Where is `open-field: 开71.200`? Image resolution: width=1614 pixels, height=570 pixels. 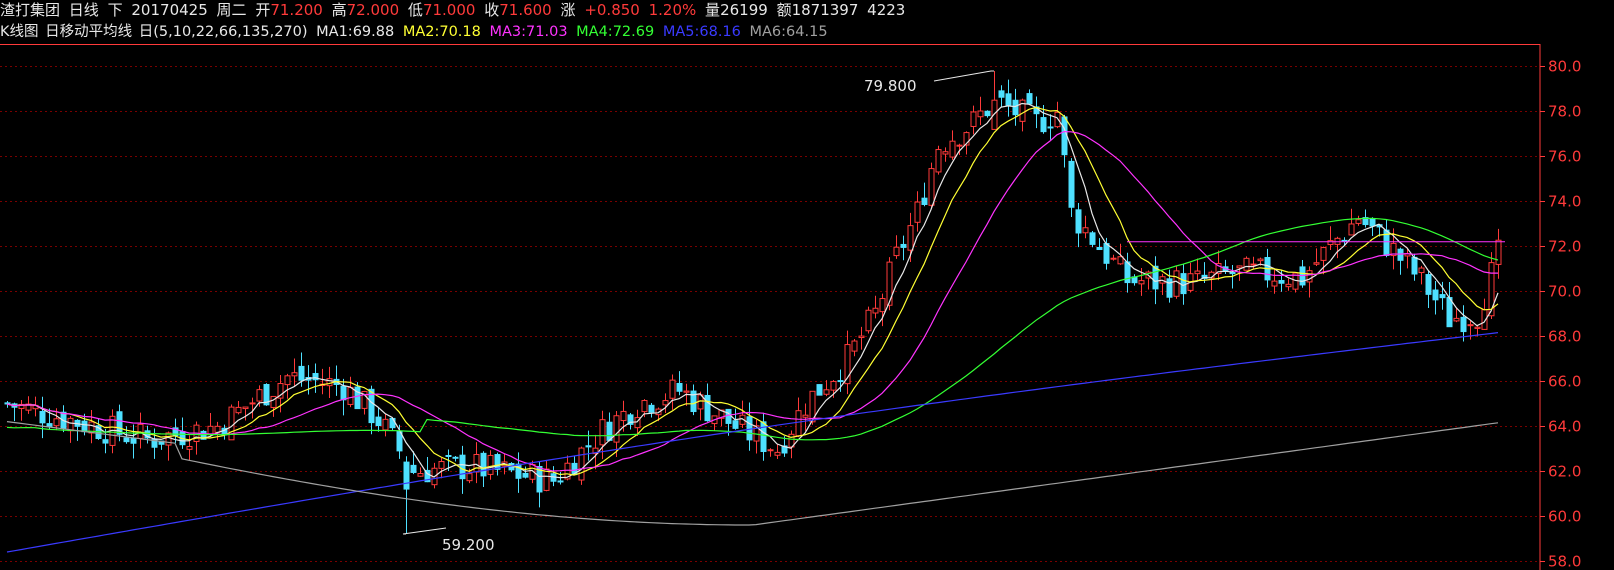 open-field: 开71.200 is located at coordinates (291, 10).